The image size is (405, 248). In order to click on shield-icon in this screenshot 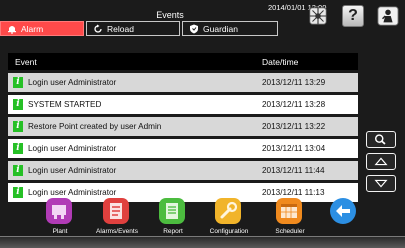, I will do `click(194, 28)`.